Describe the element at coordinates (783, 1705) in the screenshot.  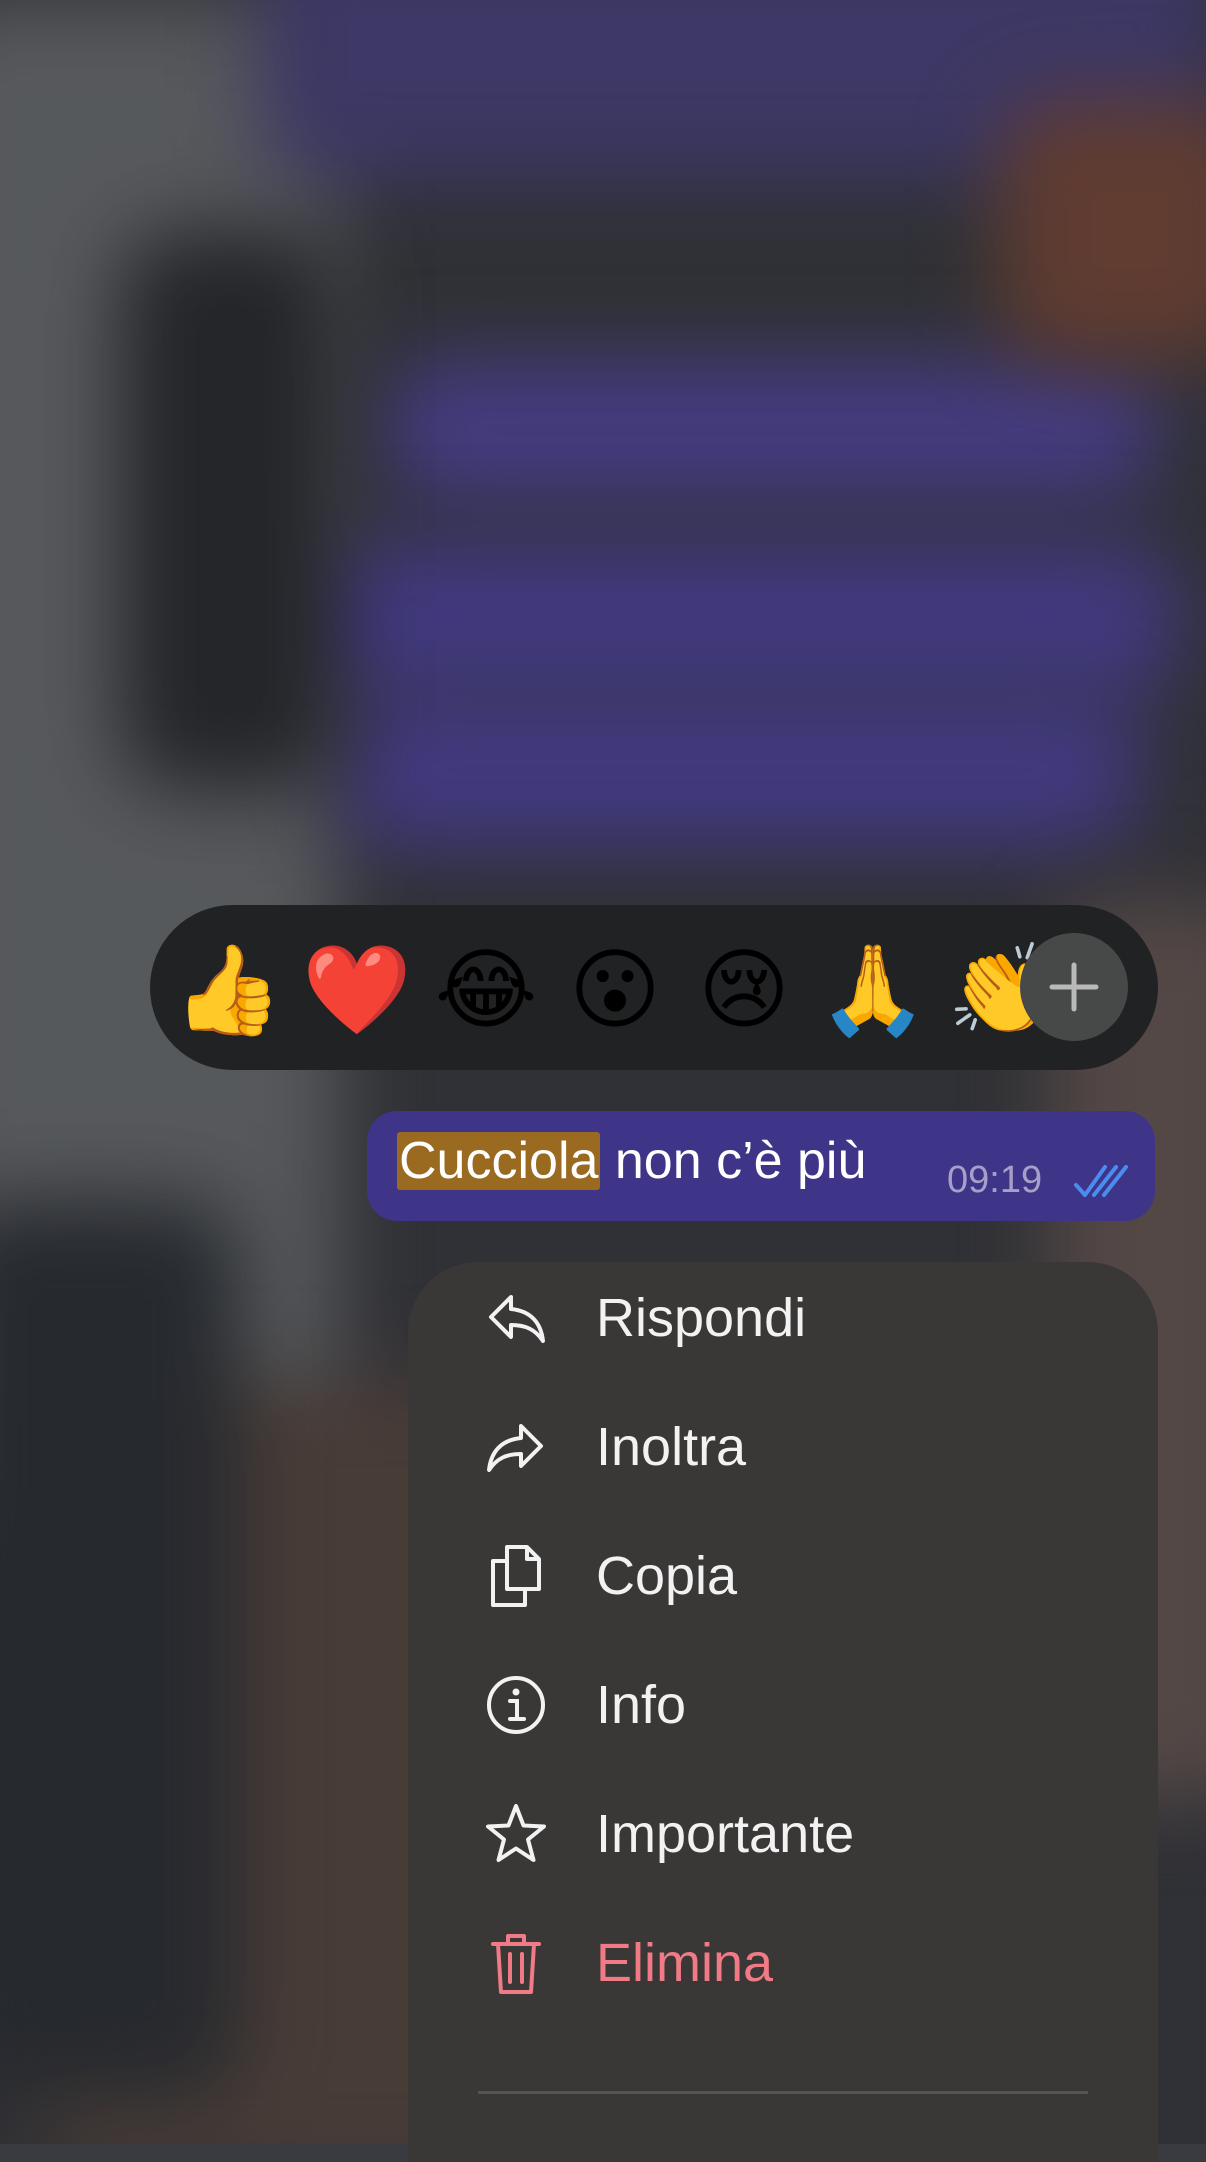
I see `menu-item-info: Info` at that location.